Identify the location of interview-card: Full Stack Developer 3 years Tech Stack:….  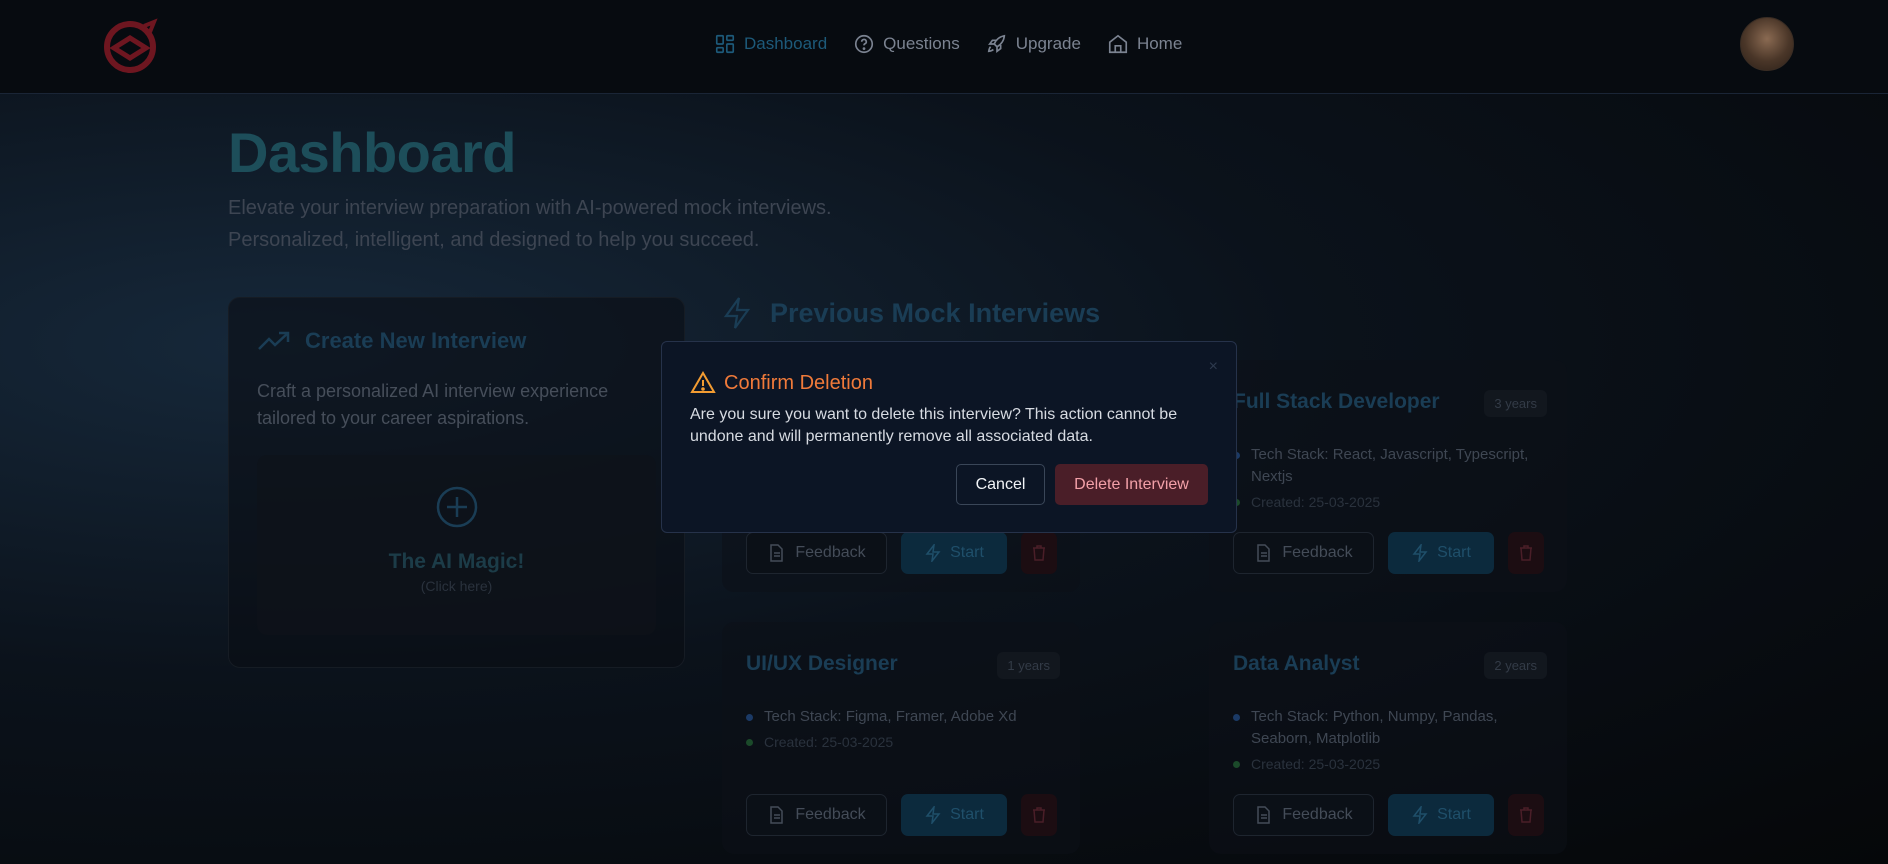
(1388, 476).